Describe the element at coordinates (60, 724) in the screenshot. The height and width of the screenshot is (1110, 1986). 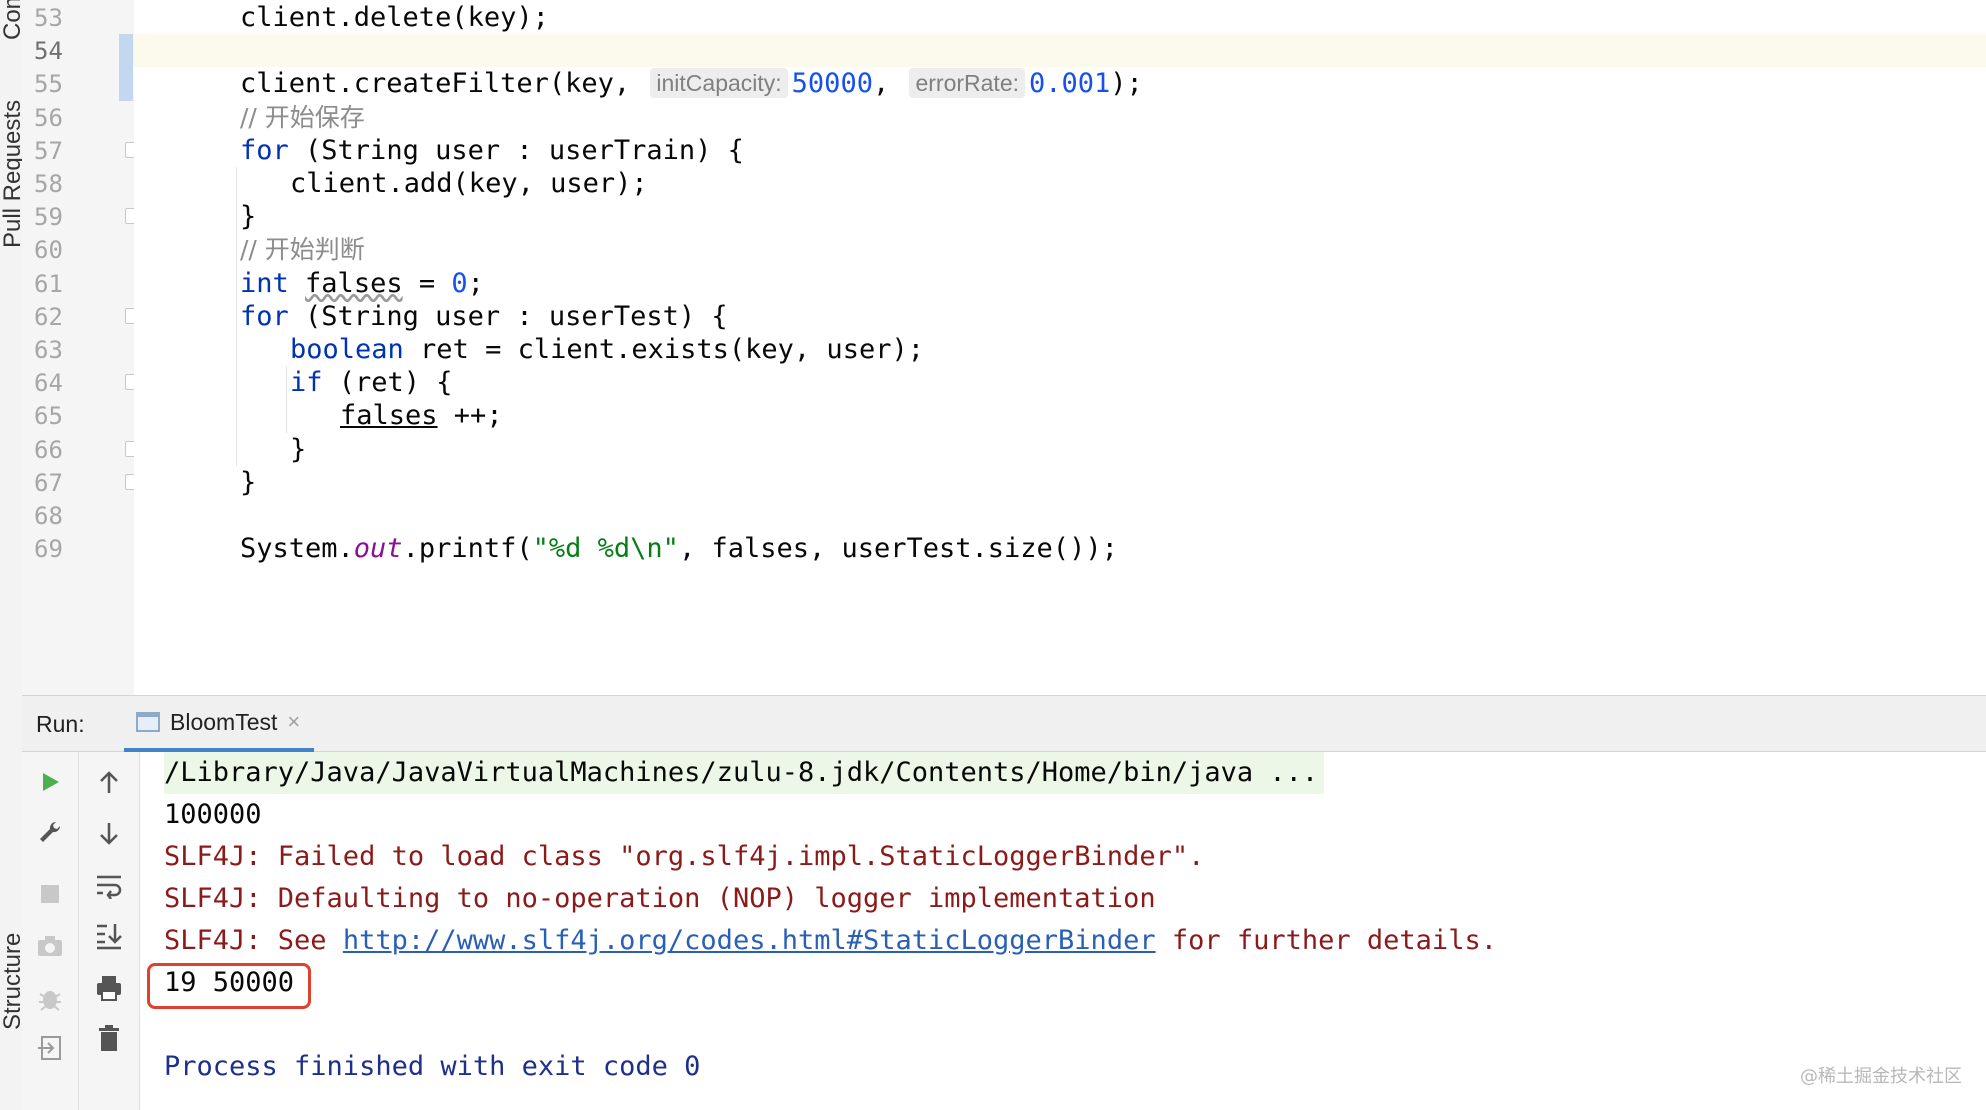
I see `run-label: Run:` at that location.